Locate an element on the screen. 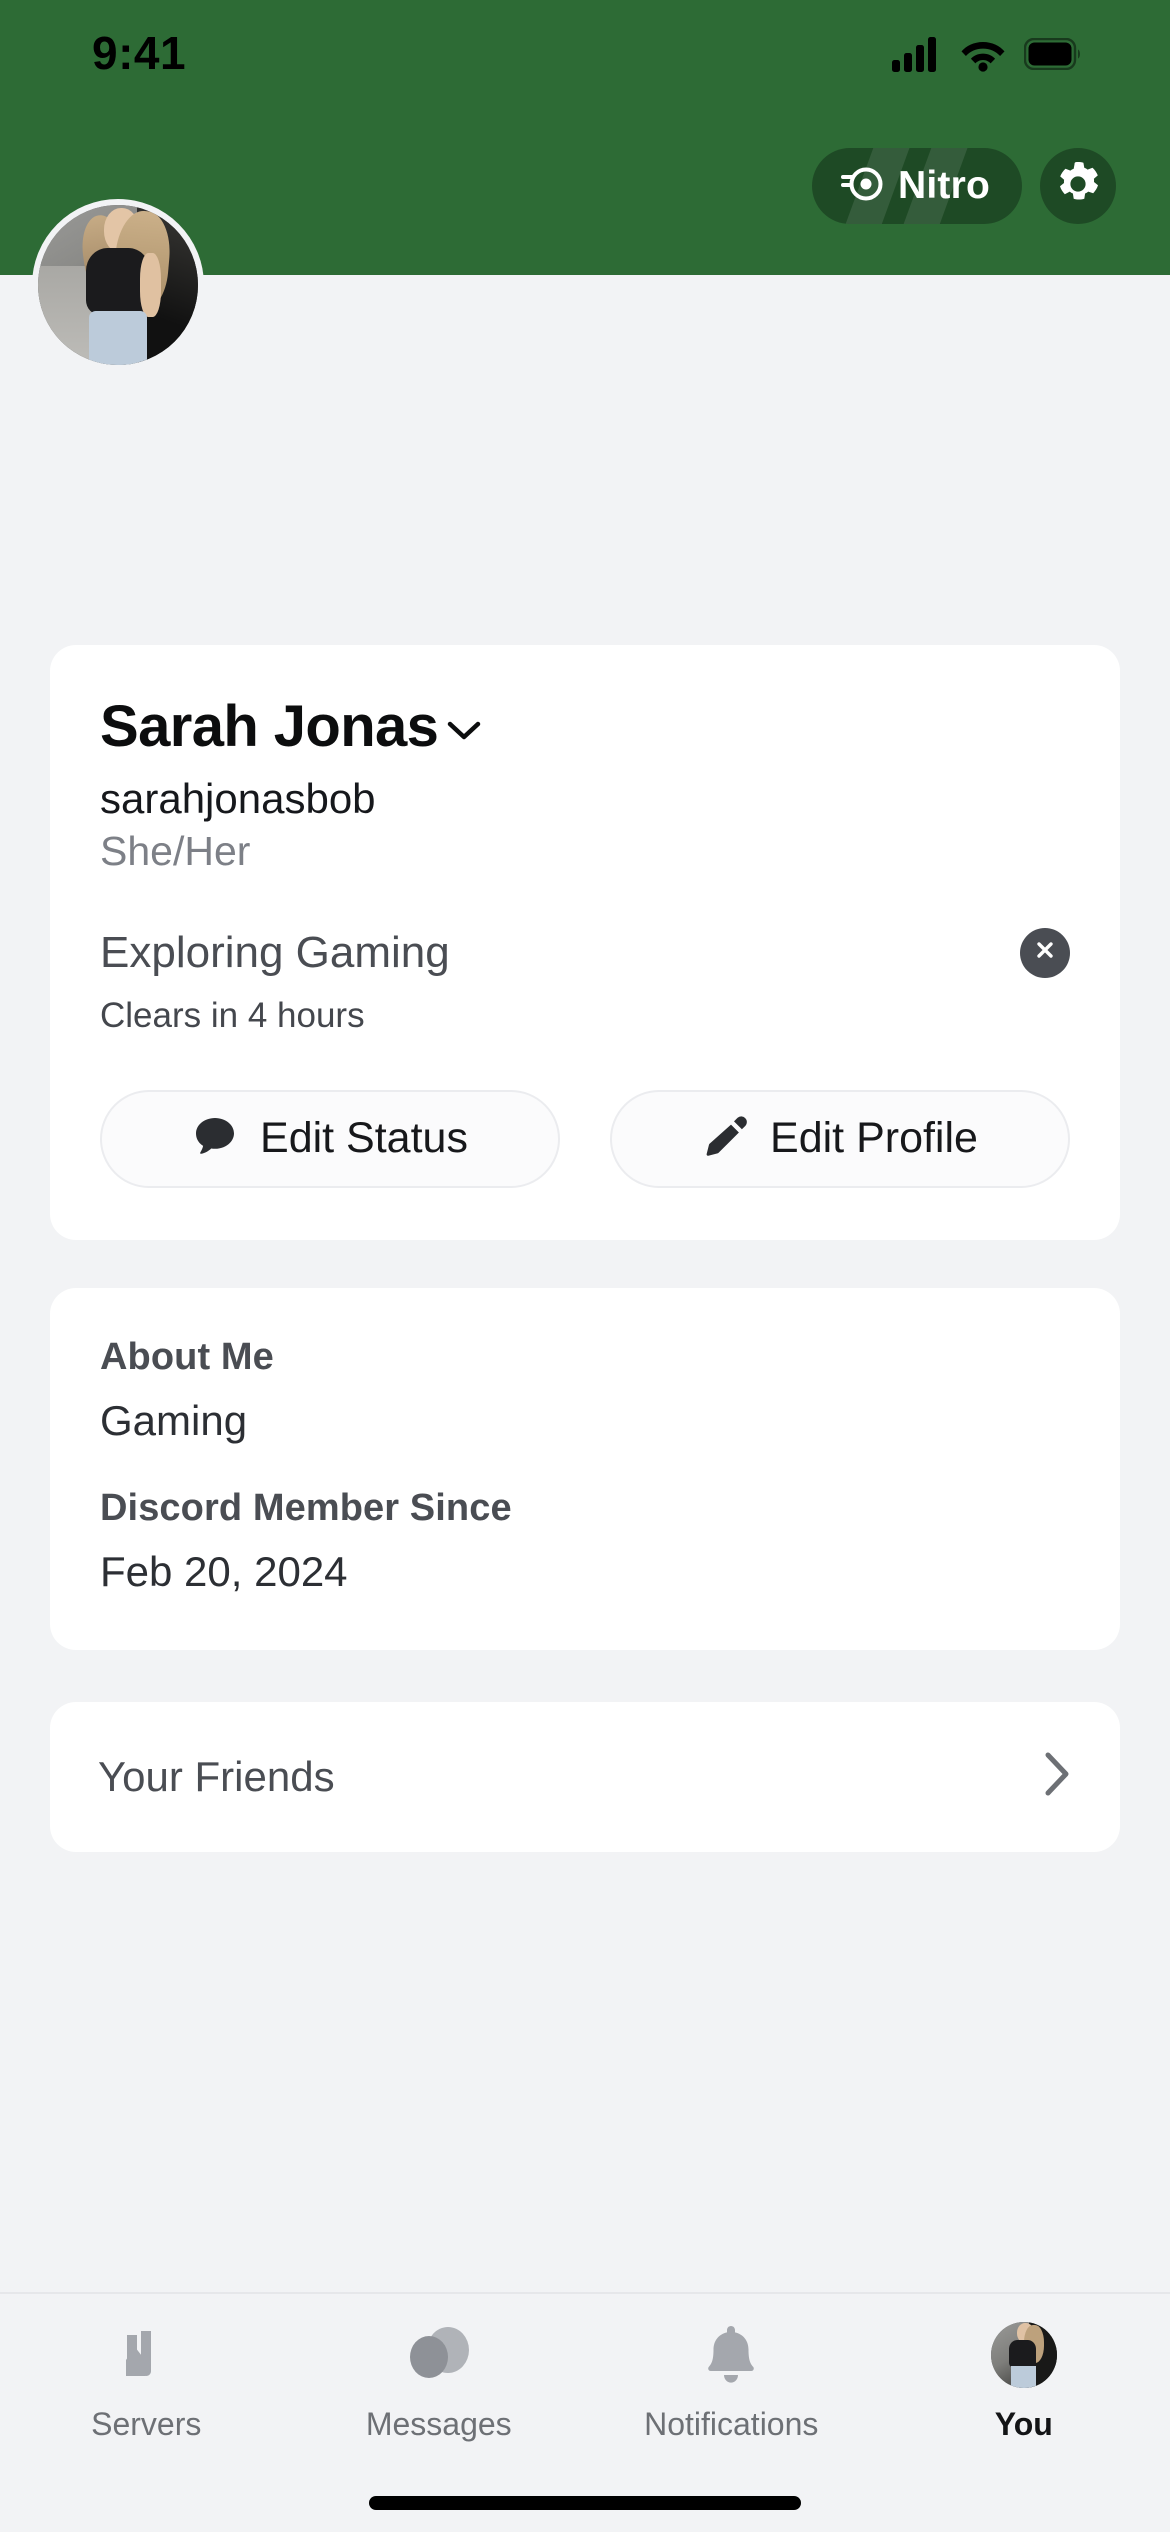 Image resolution: width=1170 pixels, height=2532 pixels. member-since-value: Feb 20, 2024 is located at coordinates (224, 1571).